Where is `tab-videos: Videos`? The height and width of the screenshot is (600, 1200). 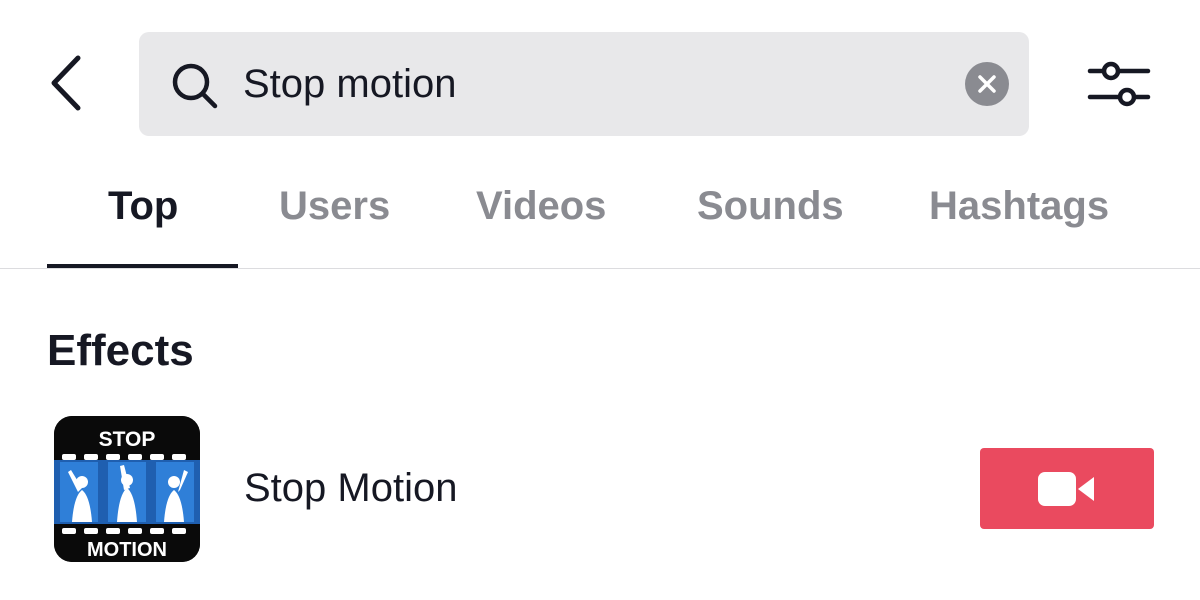 tab-videos: Videos is located at coordinates (541, 206).